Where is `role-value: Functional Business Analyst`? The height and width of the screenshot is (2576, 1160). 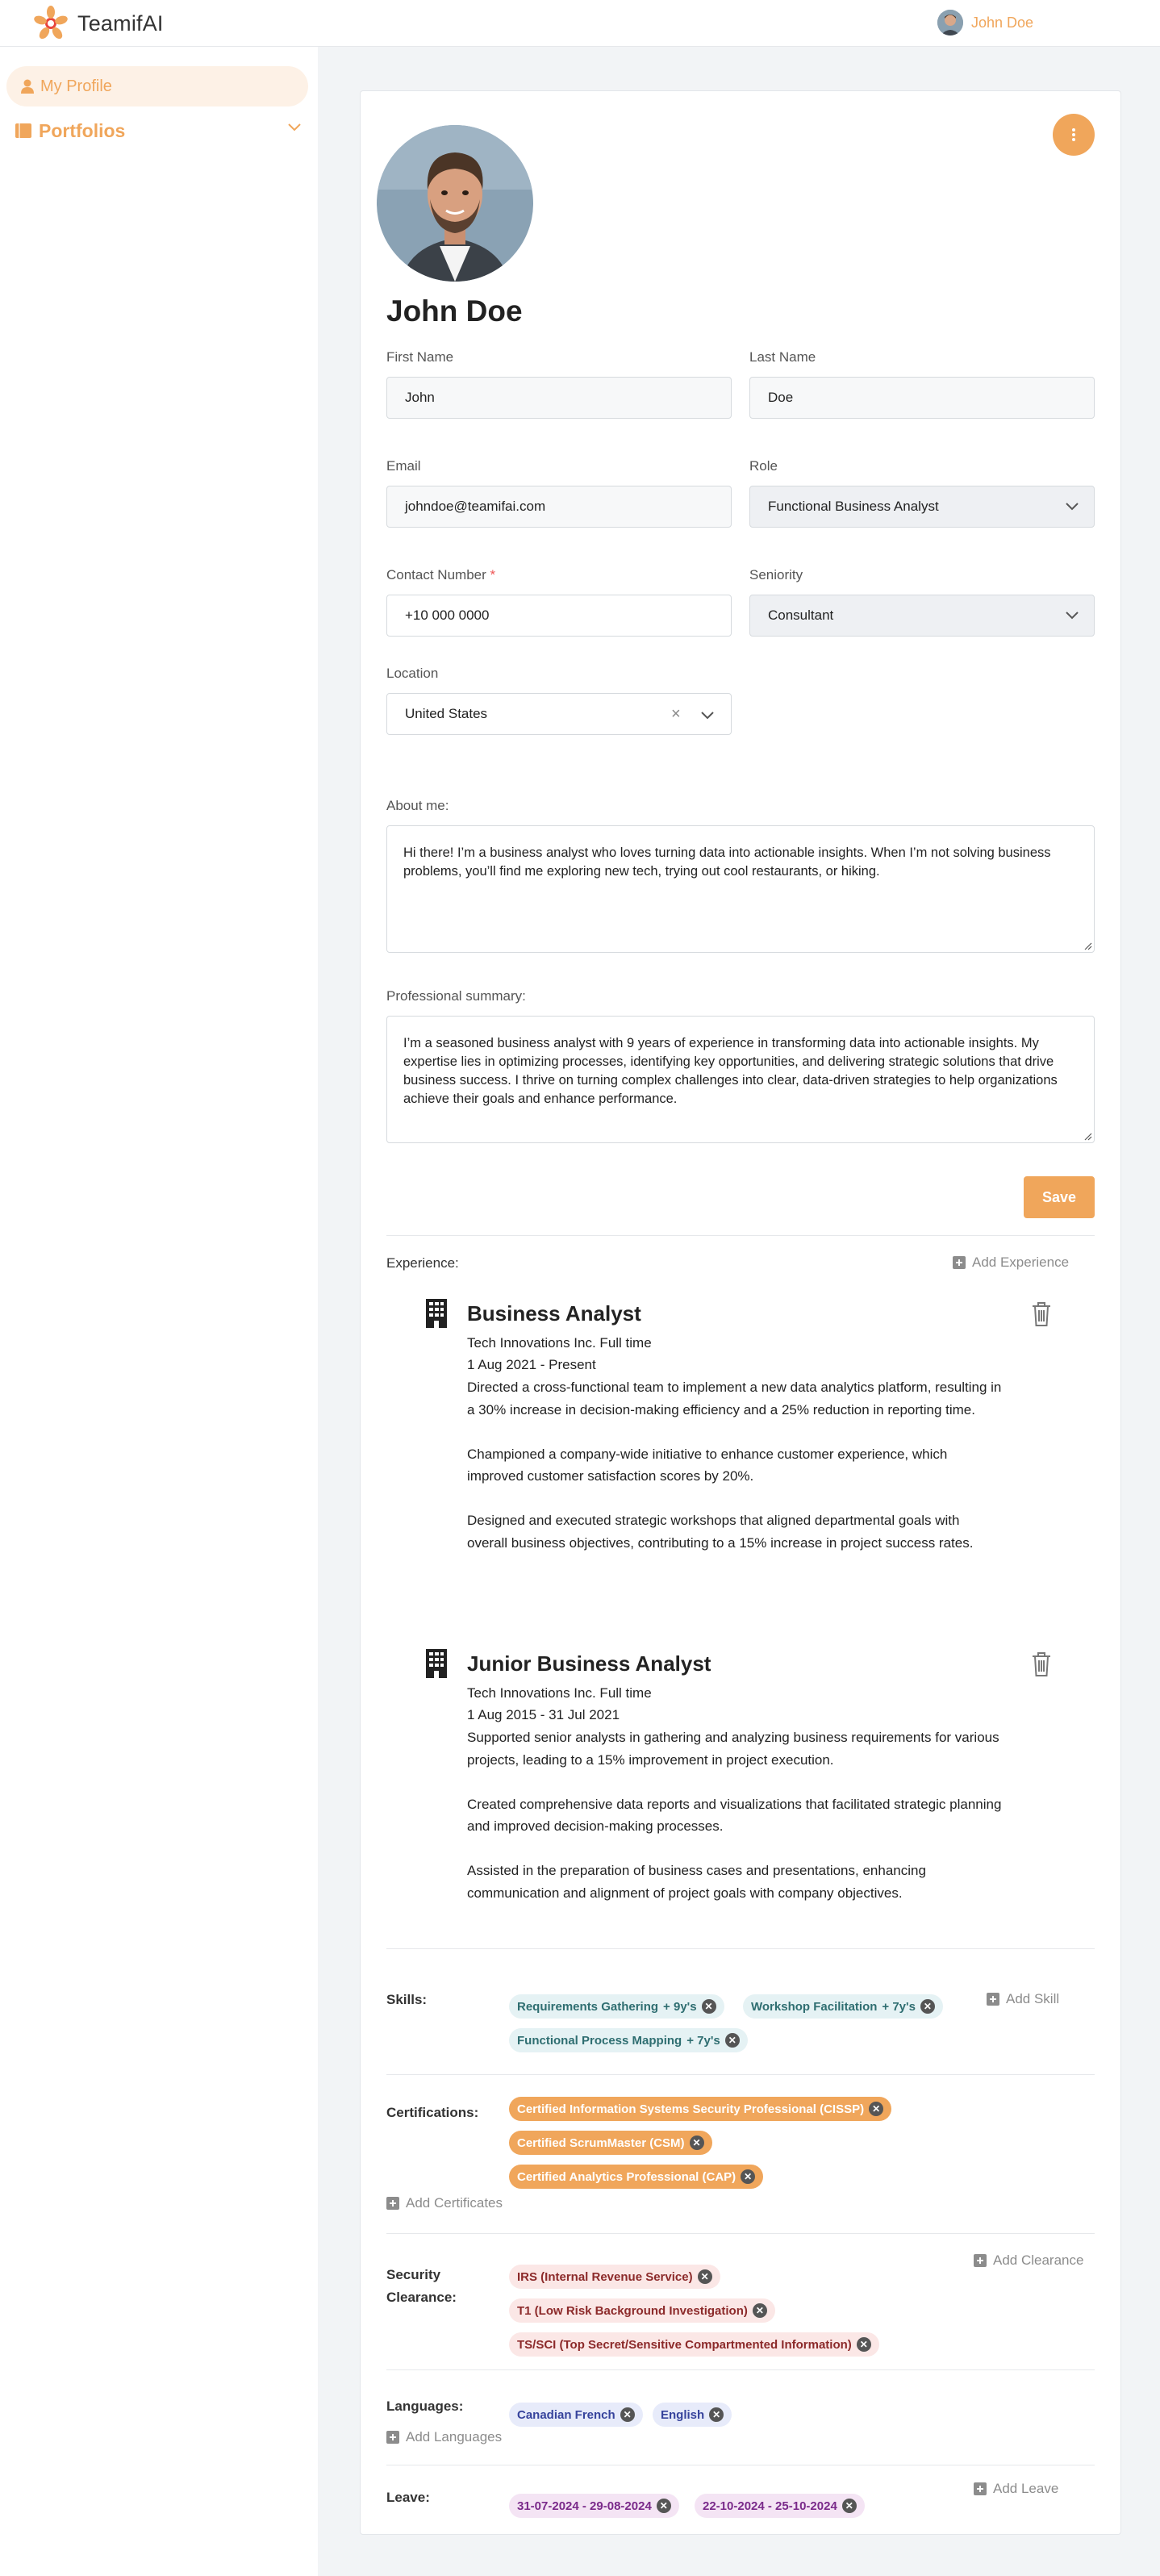
role-value: Functional Business Analyst is located at coordinates (854, 506).